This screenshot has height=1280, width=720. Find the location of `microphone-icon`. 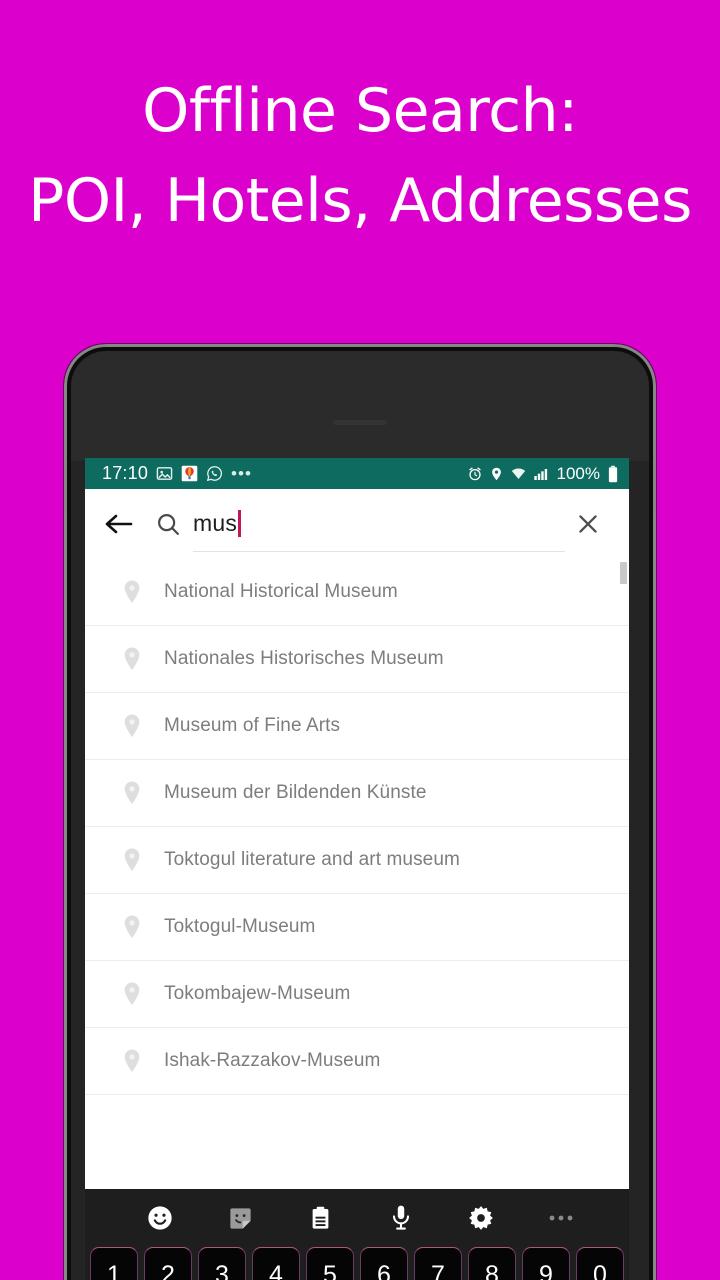

microphone-icon is located at coordinates (401, 1218).